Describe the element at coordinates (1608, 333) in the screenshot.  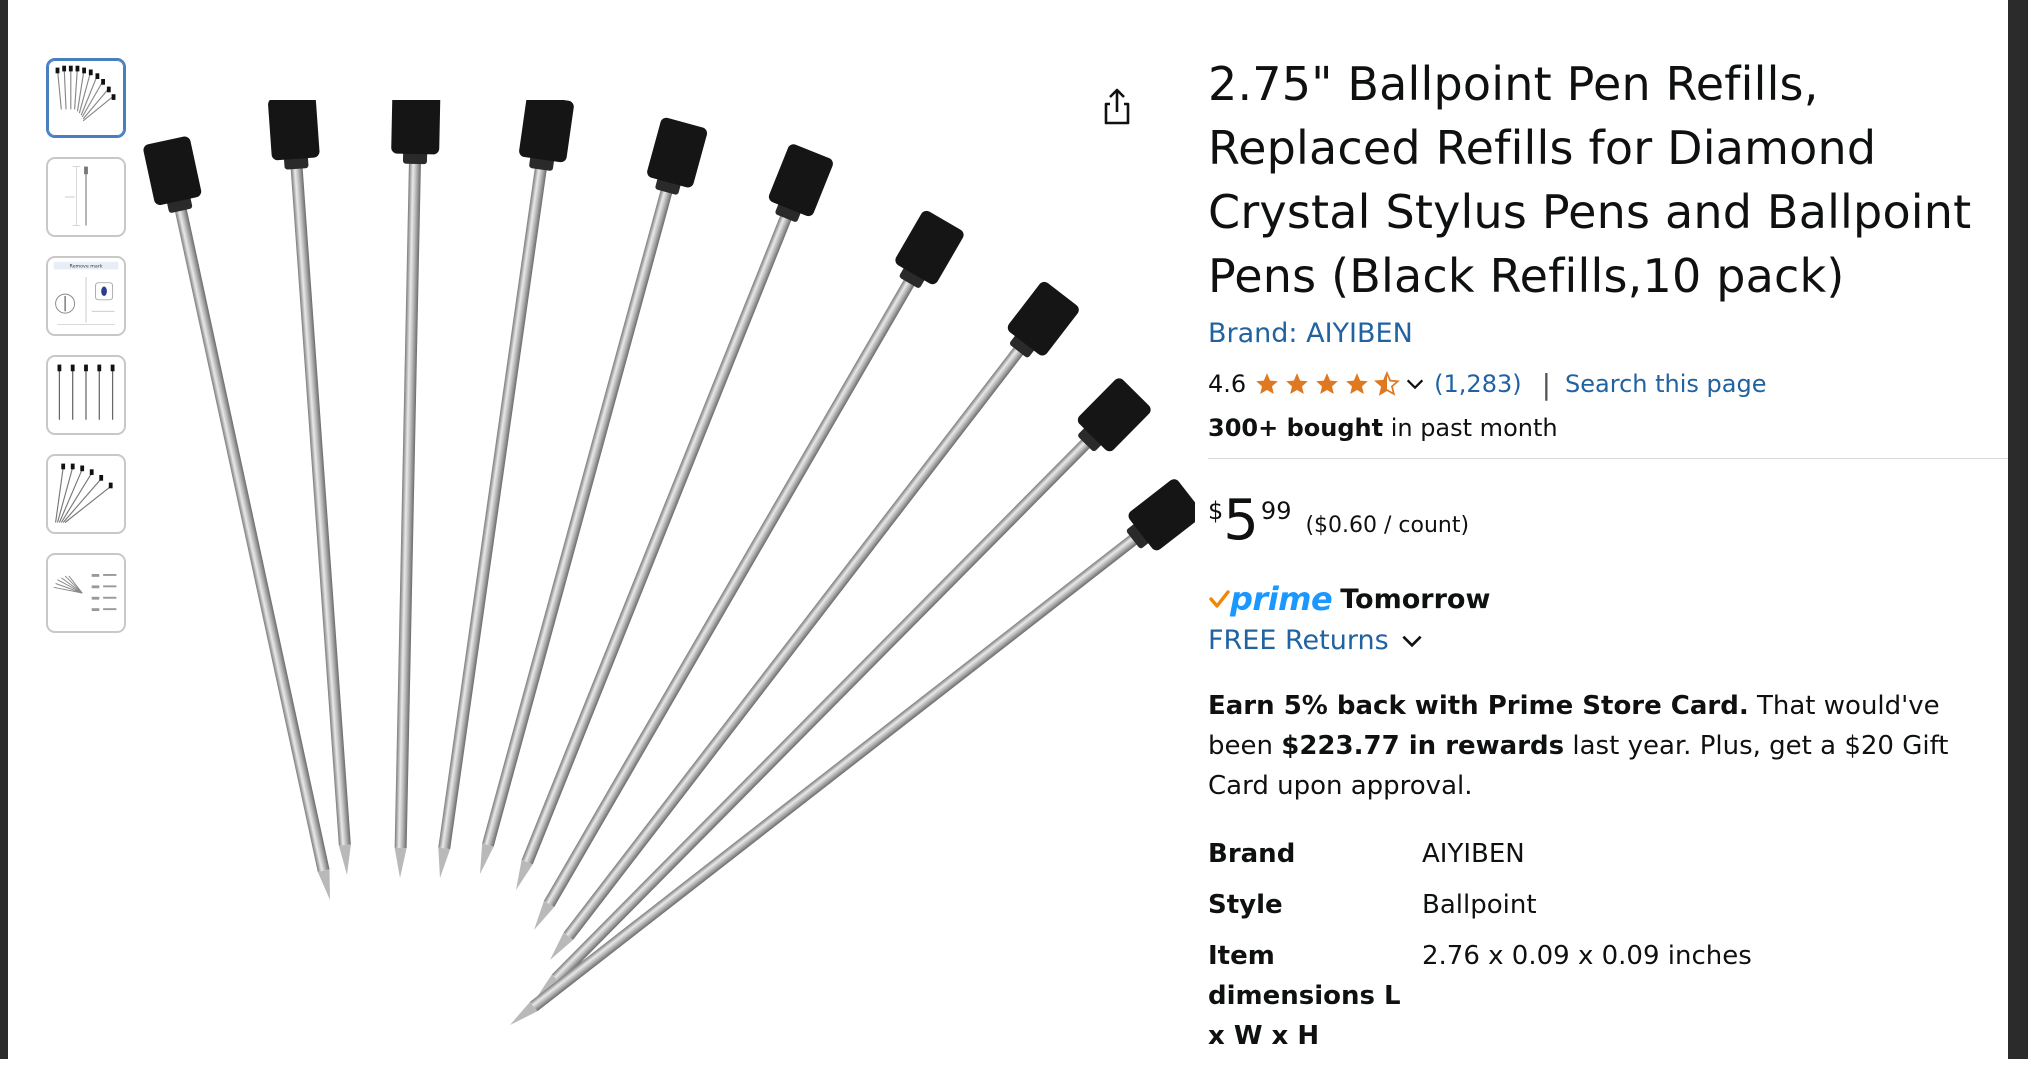
I see `brand-link: Brand: AIYIBEN` at that location.